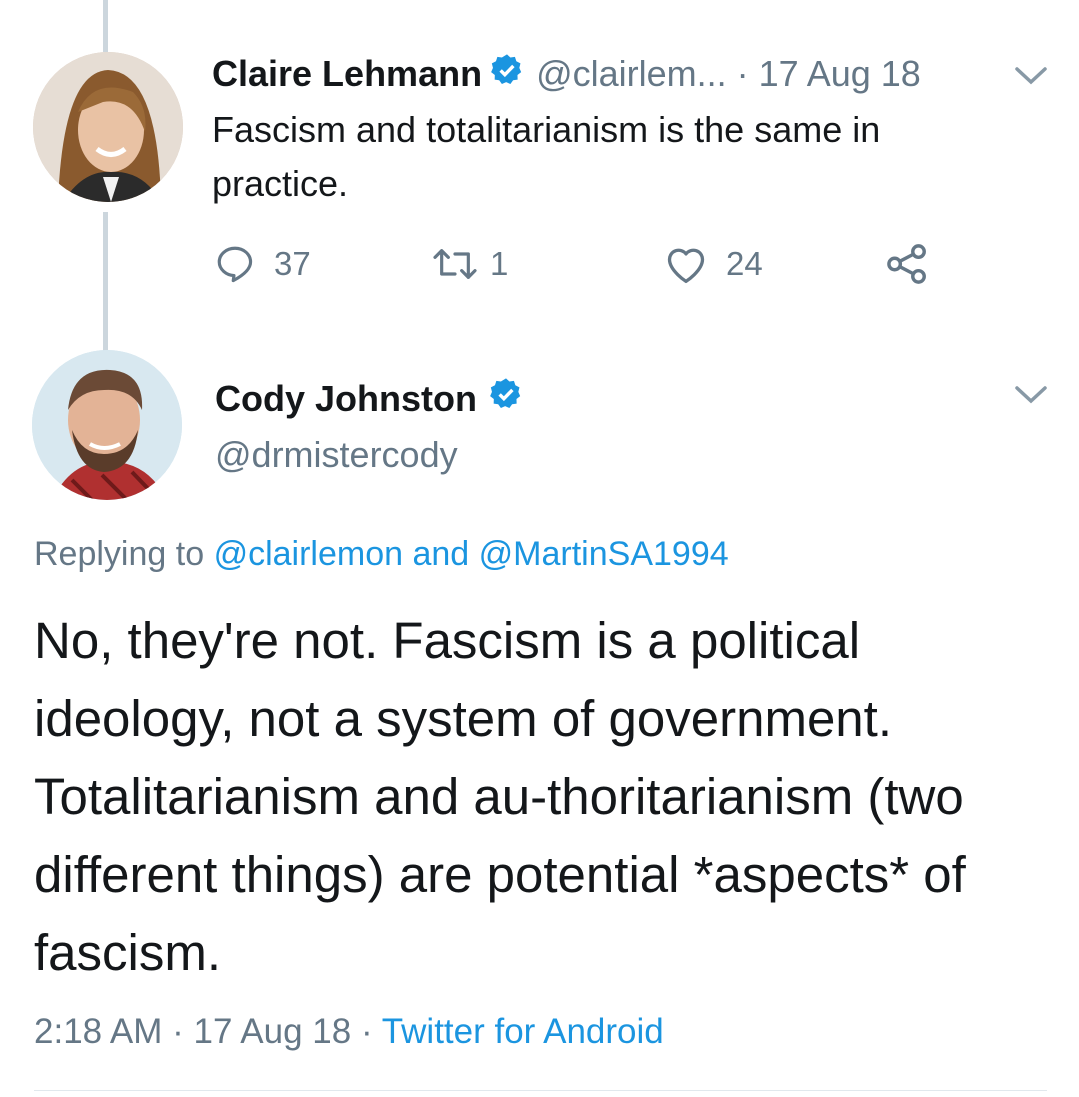 Image resolution: width=1079 pixels, height=1097 pixels. What do you see at coordinates (686, 266) in the screenshot?
I see `heart-icon` at bounding box center [686, 266].